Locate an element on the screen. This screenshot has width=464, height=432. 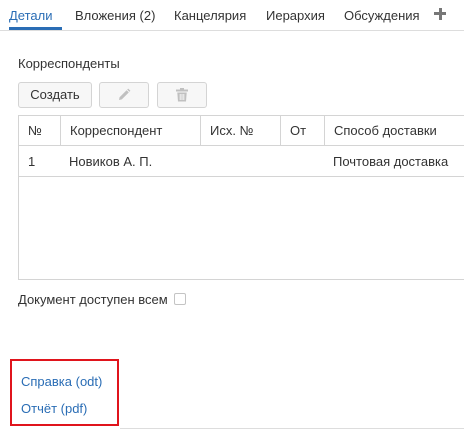
column-header-delivery-method: Способ доставки is located at coordinates (394, 131).